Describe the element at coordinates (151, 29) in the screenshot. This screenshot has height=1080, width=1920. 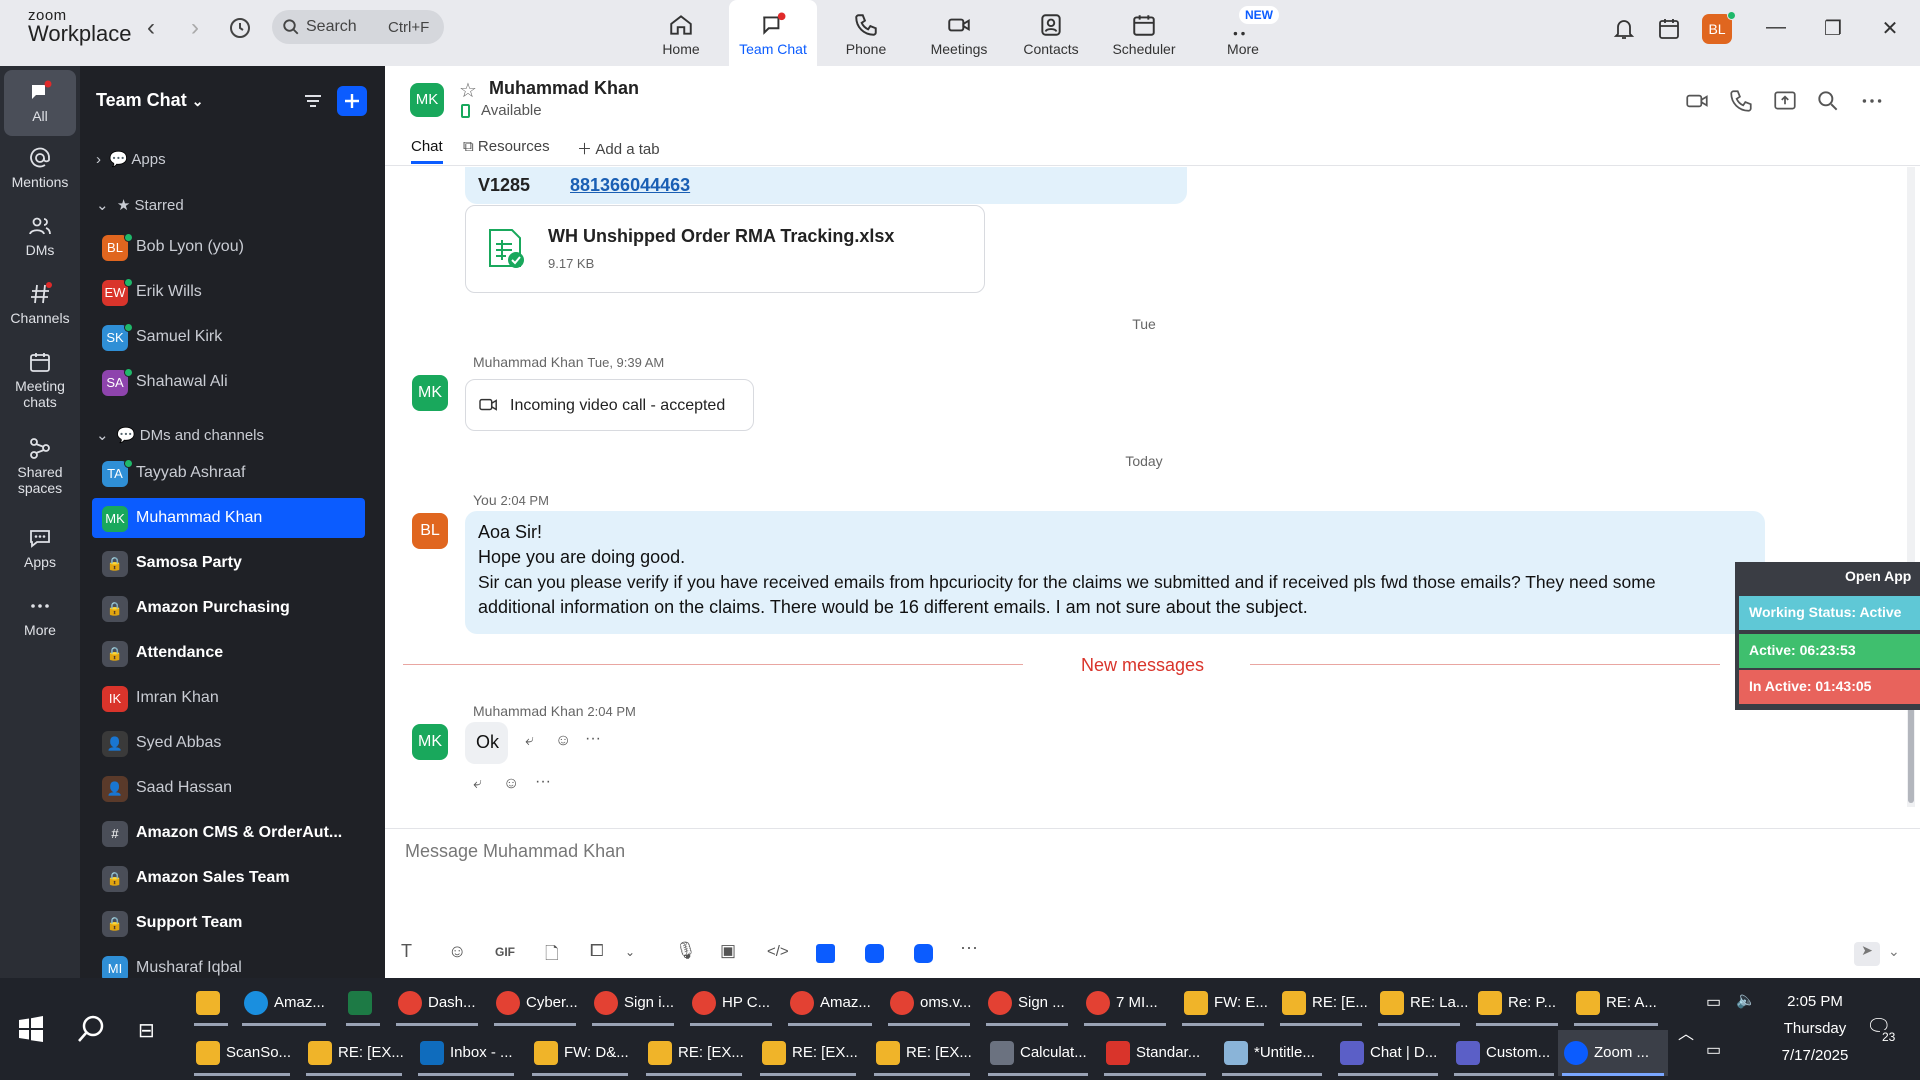
I see `back-arrow-icon: ‹` at that location.